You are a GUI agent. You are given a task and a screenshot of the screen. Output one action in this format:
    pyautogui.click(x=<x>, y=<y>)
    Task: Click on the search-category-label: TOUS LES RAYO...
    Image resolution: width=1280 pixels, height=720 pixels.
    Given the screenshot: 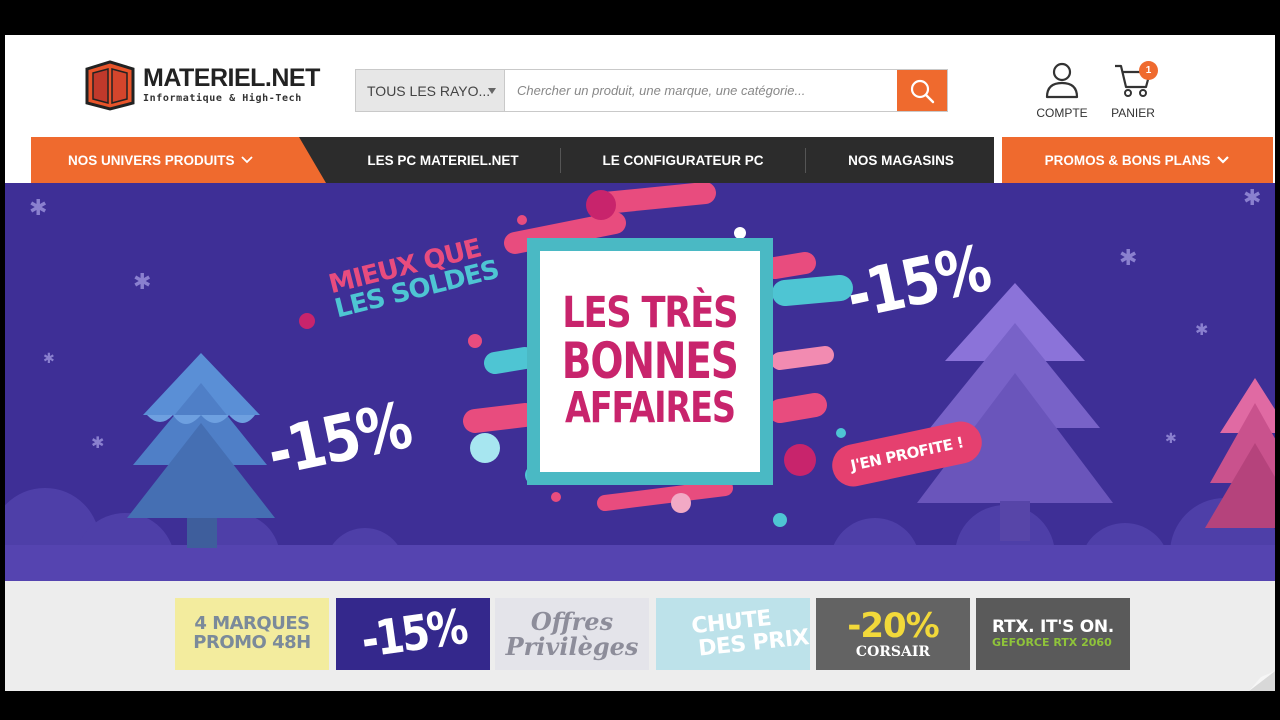 What is the action you would take?
    pyautogui.click(x=429, y=90)
    